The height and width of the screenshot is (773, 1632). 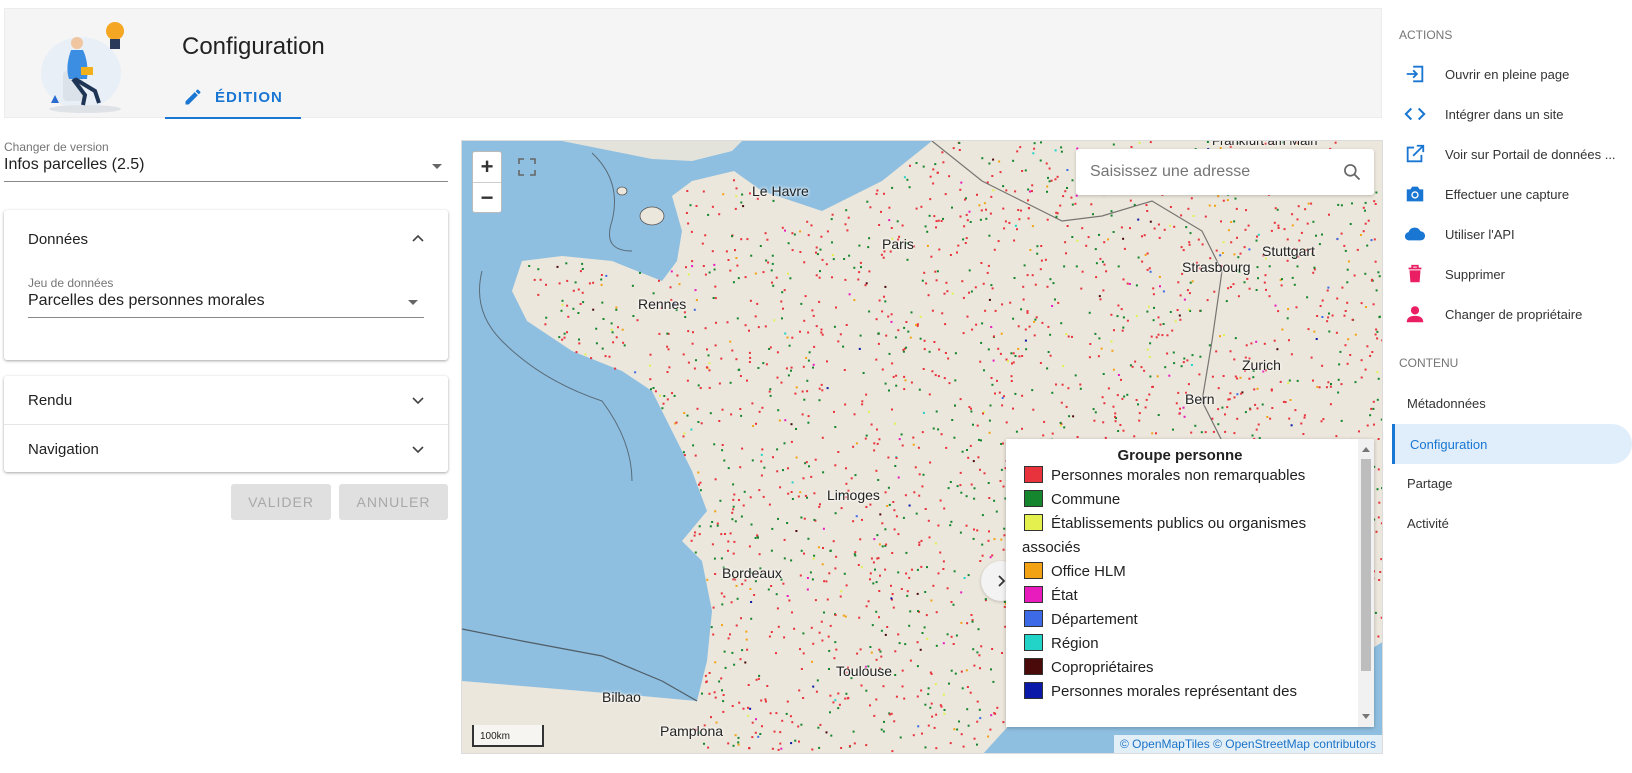 What do you see at coordinates (1088, 571) in the screenshot?
I see `legend-item-label: Office HLM` at bounding box center [1088, 571].